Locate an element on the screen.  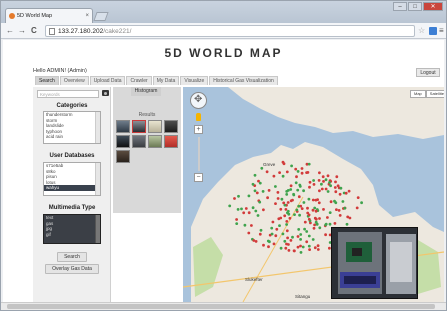
tab-upload-data: Upload Data is located at coordinates (107, 80).